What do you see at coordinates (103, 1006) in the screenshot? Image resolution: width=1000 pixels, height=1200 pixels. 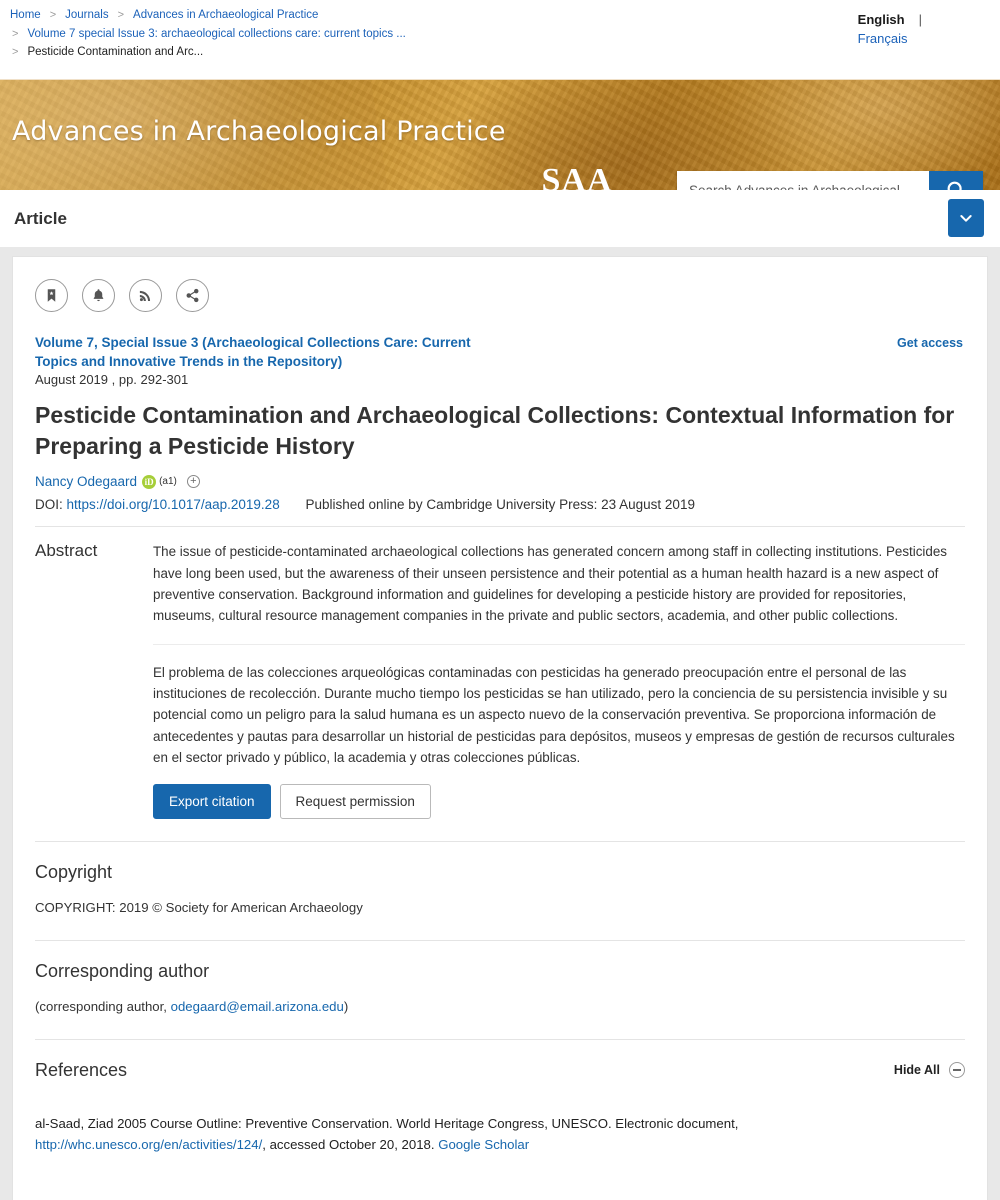 I see `corresponding-author-prefix: (corresponding author,` at bounding box center [103, 1006].